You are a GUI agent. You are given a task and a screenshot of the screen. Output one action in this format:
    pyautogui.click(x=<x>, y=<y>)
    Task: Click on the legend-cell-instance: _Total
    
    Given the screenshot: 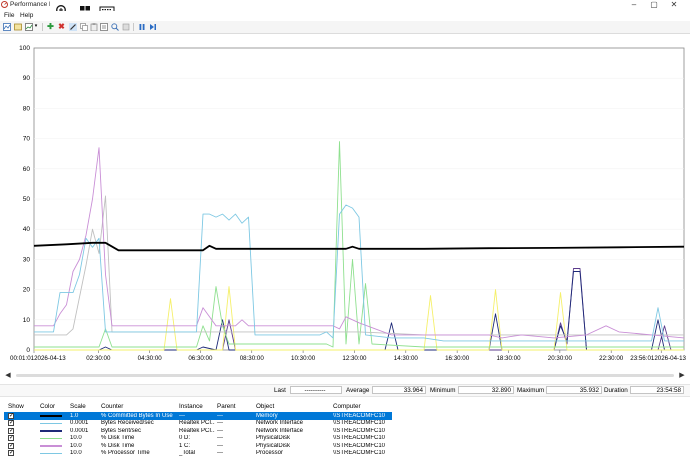 What is the action you would take?
    pyautogui.click(x=187, y=453)
    